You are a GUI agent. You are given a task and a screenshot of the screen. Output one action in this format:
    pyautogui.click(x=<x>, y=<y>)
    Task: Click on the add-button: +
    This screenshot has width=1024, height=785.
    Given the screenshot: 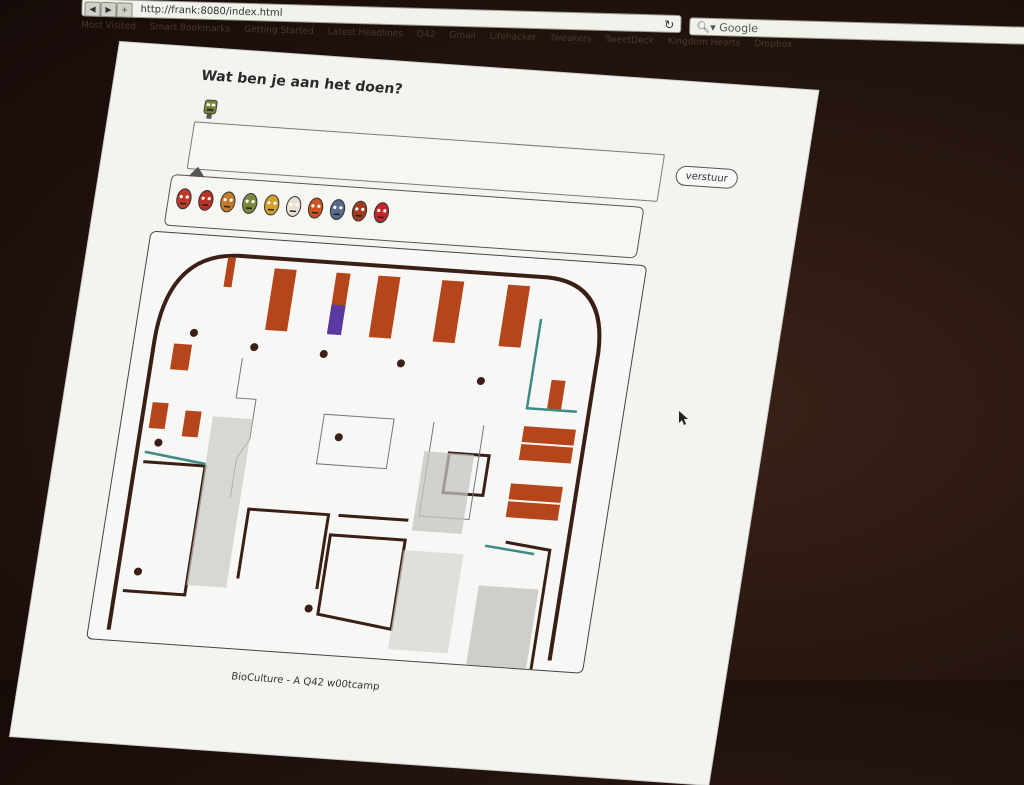 What is the action you would take?
    pyautogui.click(x=124, y=10)
    